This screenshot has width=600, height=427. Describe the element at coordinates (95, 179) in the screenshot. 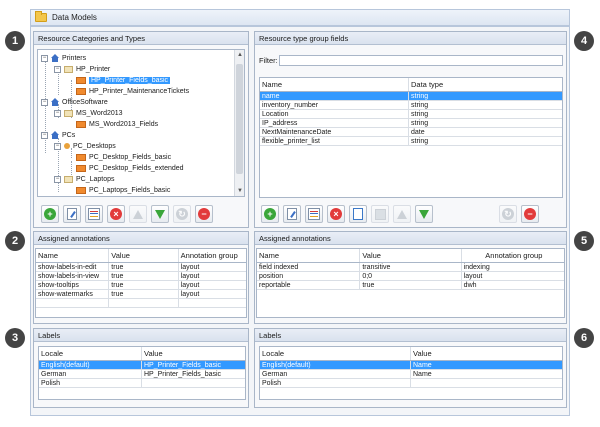

I see `tree-node-label: PC_Laptops` at that location.